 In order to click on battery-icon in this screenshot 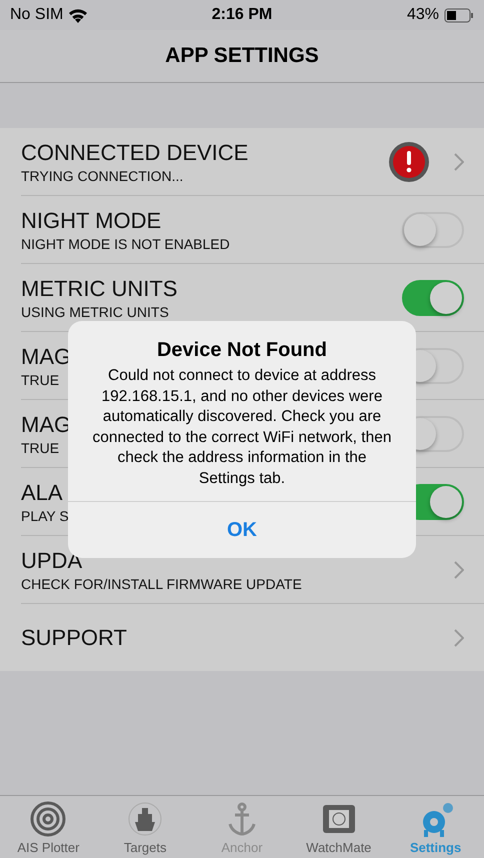, I will do `click(459, 15)`.